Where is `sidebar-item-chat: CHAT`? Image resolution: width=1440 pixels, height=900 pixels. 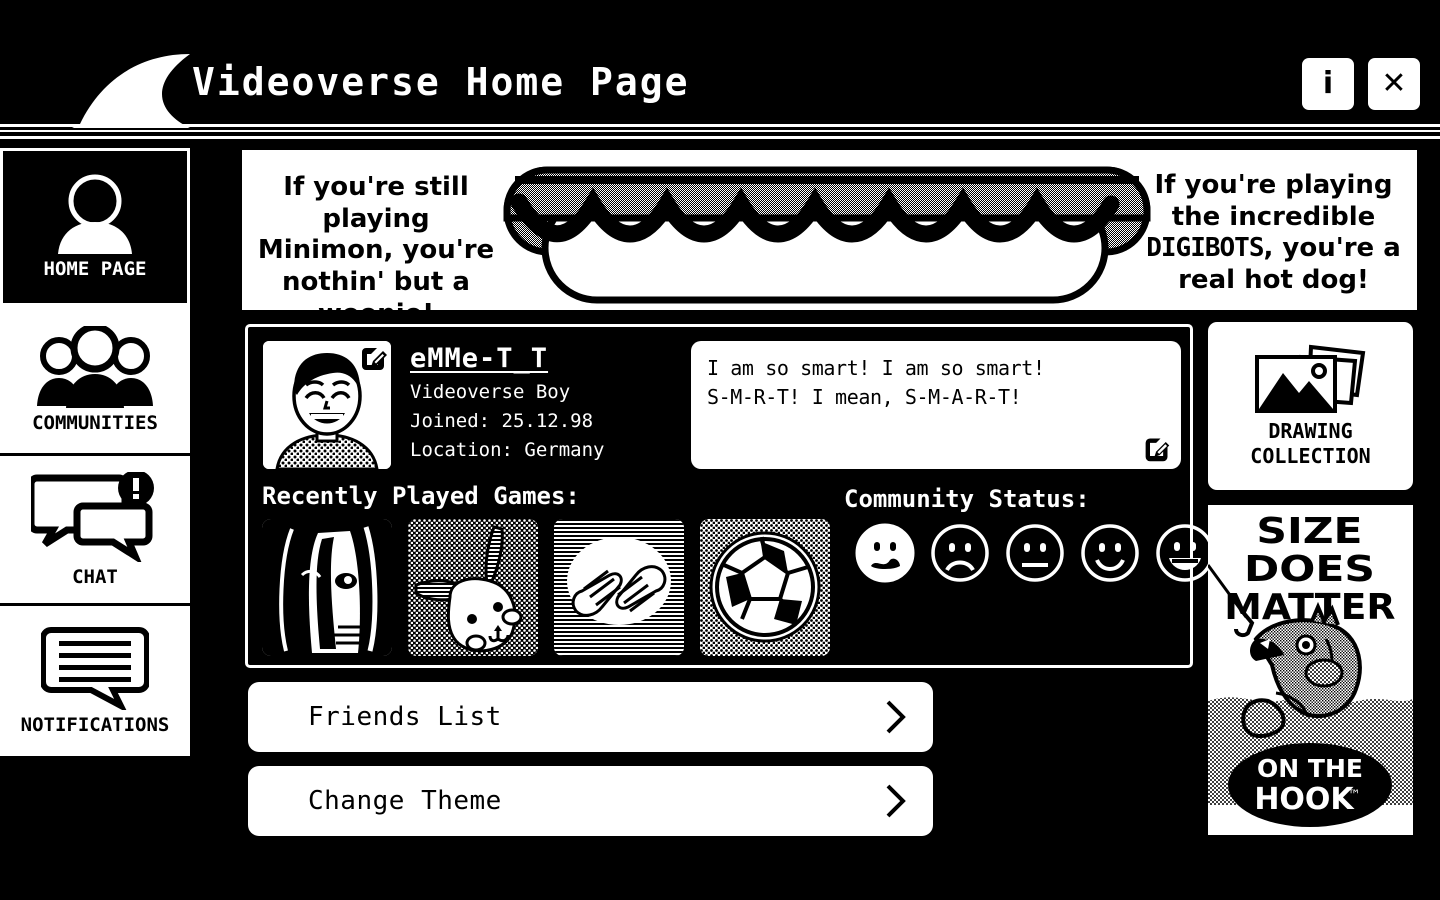 sidebar-item-chat: CHAT is located at coordinates (95, 531).